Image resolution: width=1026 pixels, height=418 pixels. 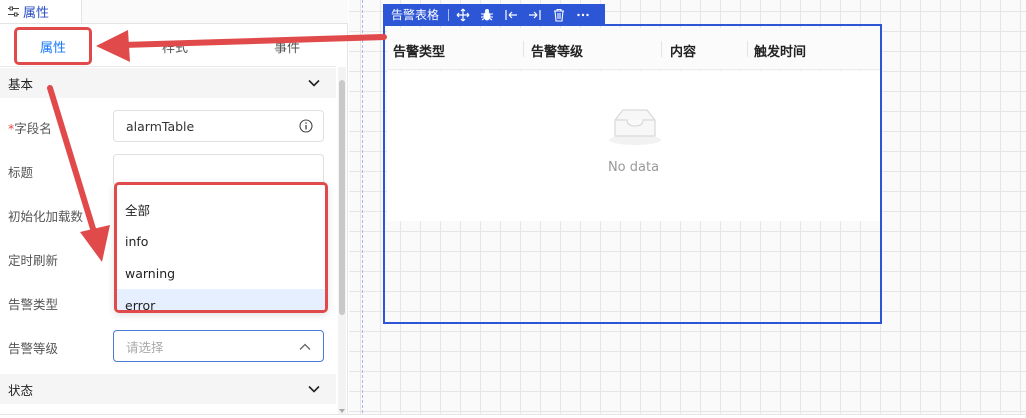 I want to click on column-header-alarm-level: 告警等级, so click(x=557, y=52).